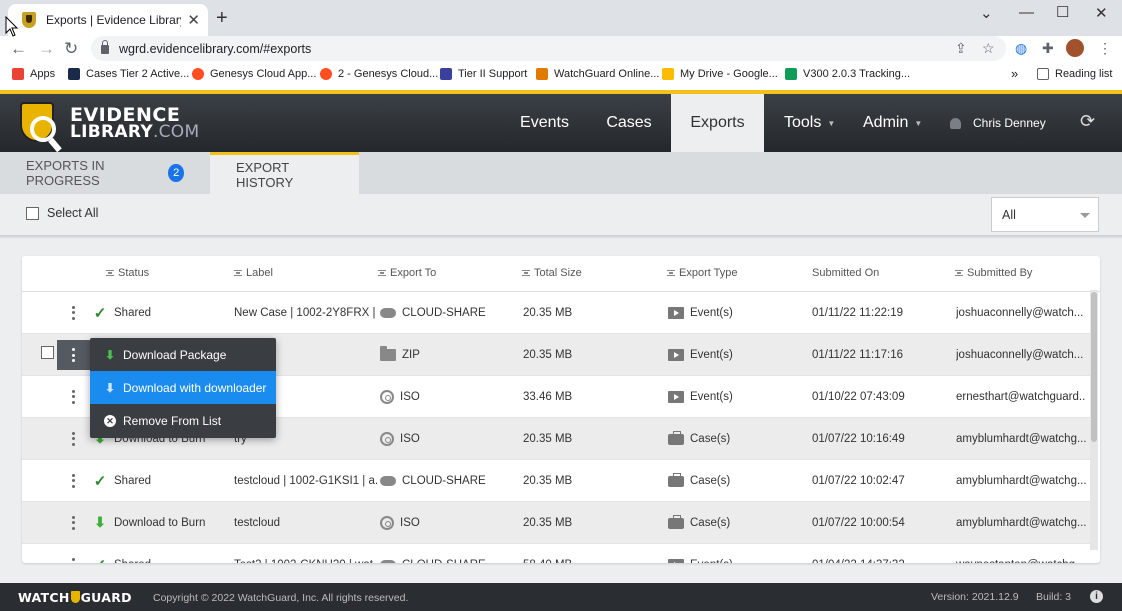 This screenshot has height=611, width=1122. Describe the element at coordinates (127, 273) in the screenshot. I see `col-status: Status` at that location.